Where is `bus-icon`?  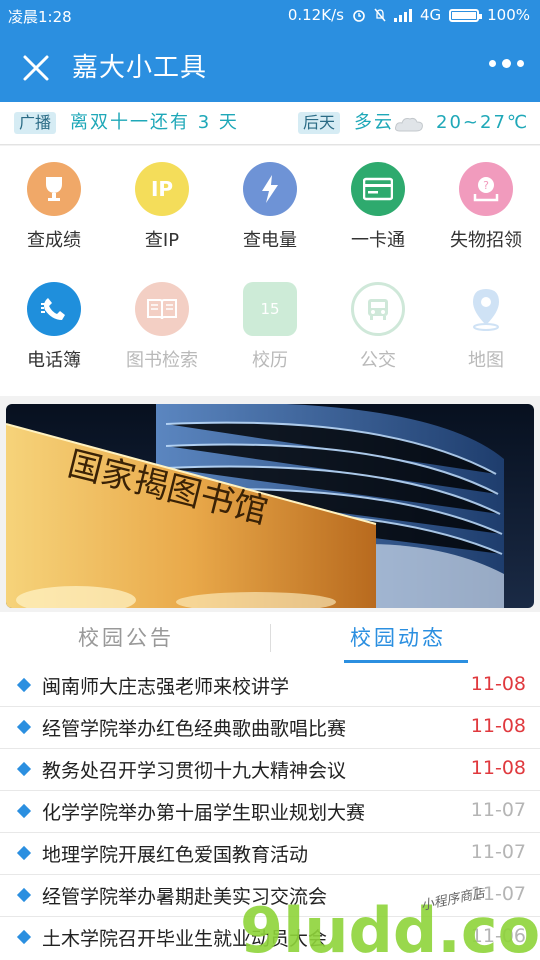
bus-icon is located at coordinates (378, 309).